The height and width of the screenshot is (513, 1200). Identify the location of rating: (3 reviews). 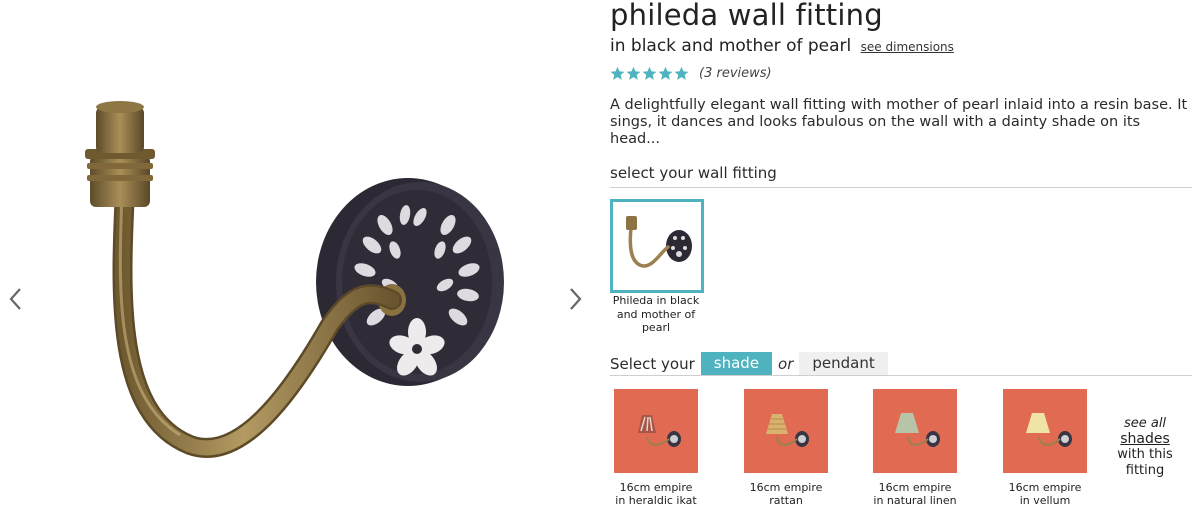
(691, 73).